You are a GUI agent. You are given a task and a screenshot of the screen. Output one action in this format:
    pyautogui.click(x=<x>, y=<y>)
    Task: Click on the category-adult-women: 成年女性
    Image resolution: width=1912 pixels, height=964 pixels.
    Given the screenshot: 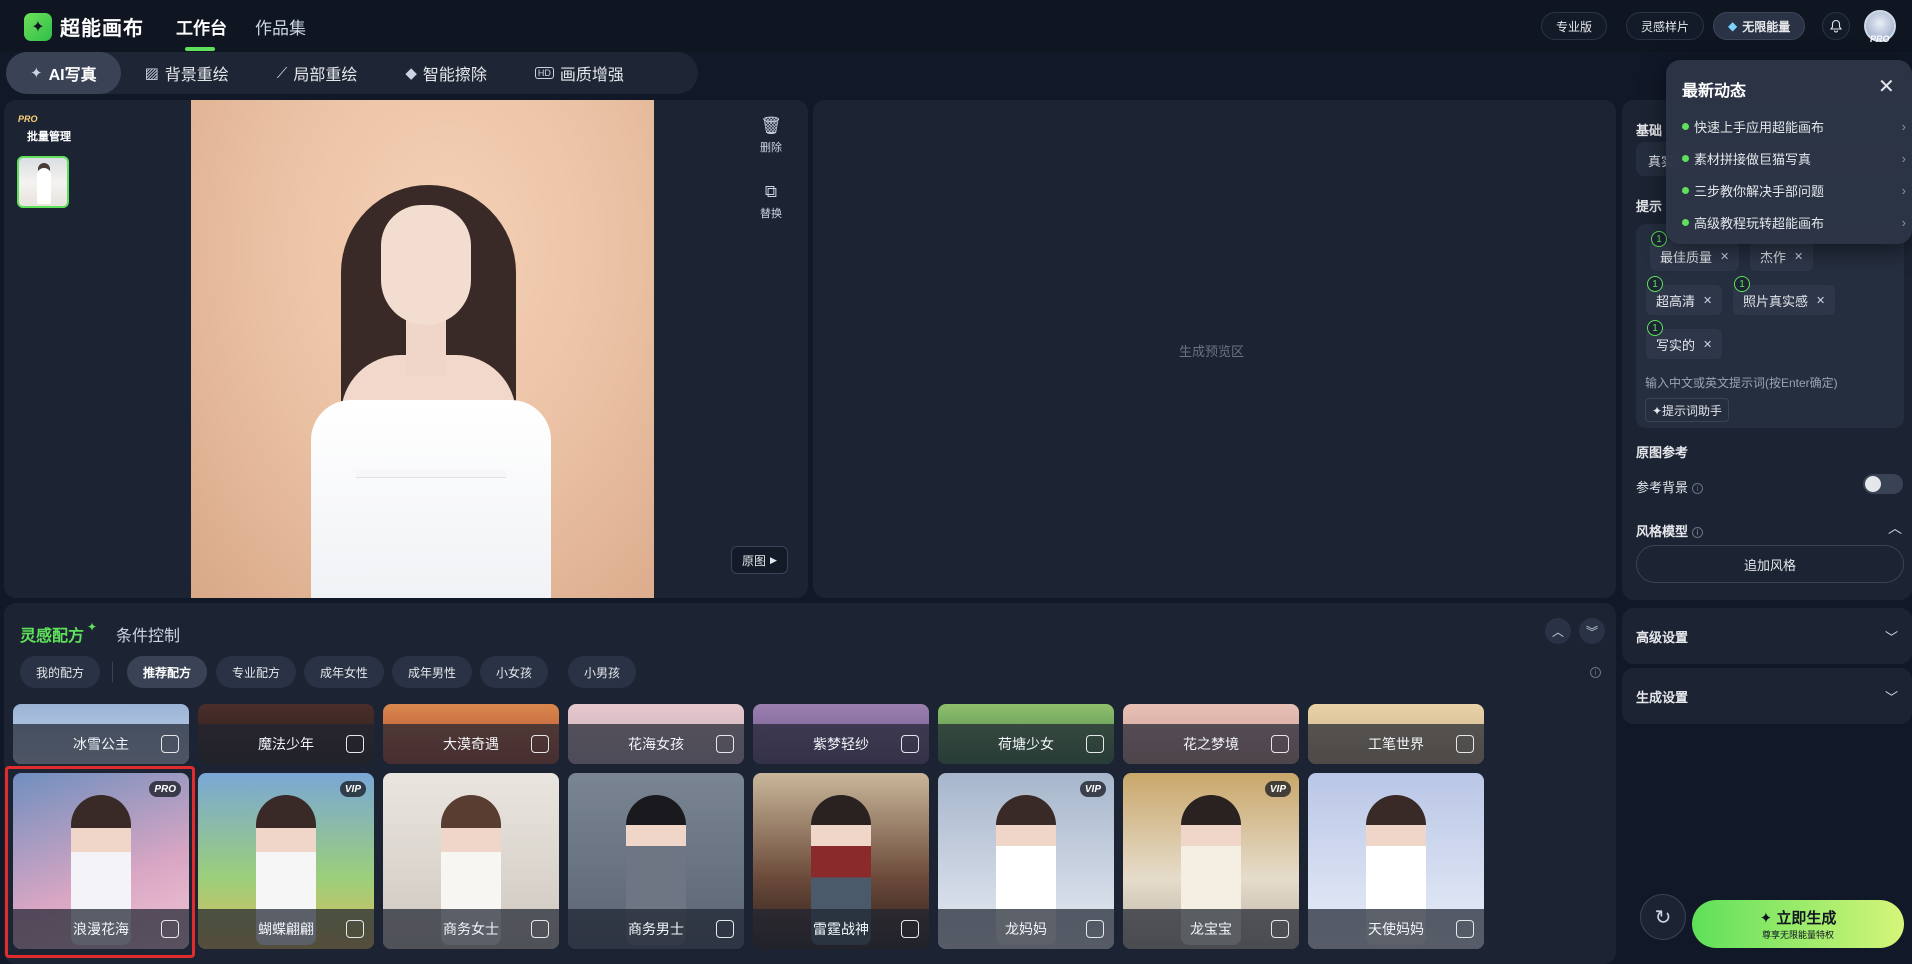 What is the action you would take?
    pyautogui.click(x=344, y=672)
    